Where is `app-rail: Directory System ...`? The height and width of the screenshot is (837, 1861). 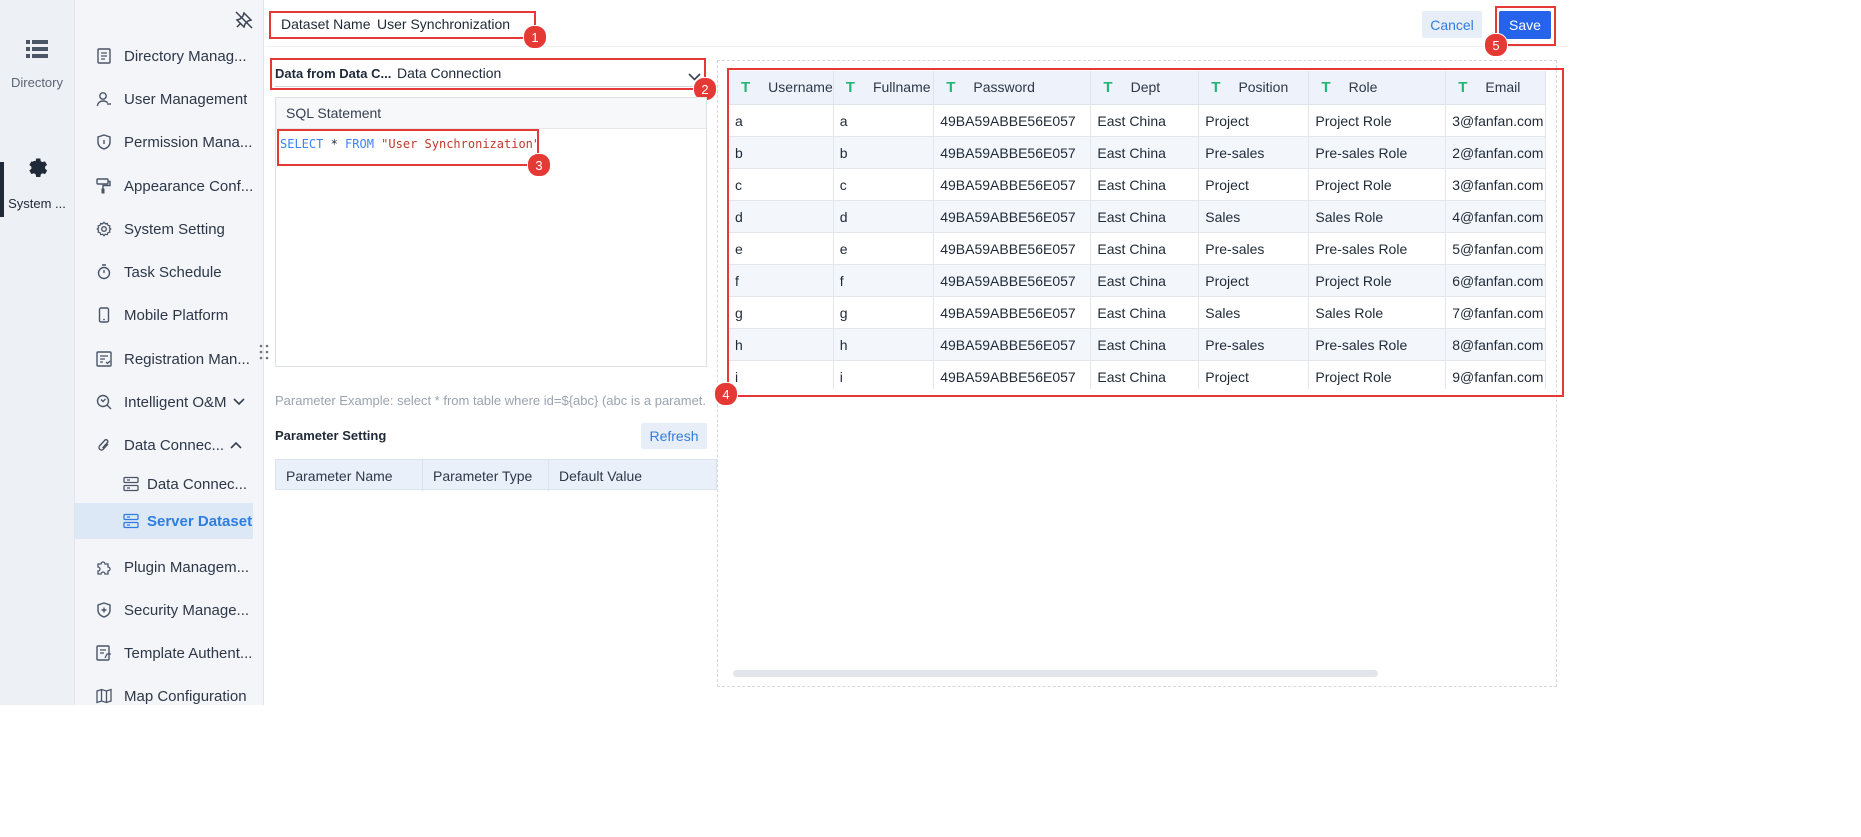 app-rail: Directory System ... is located at coordinates (37, 352).